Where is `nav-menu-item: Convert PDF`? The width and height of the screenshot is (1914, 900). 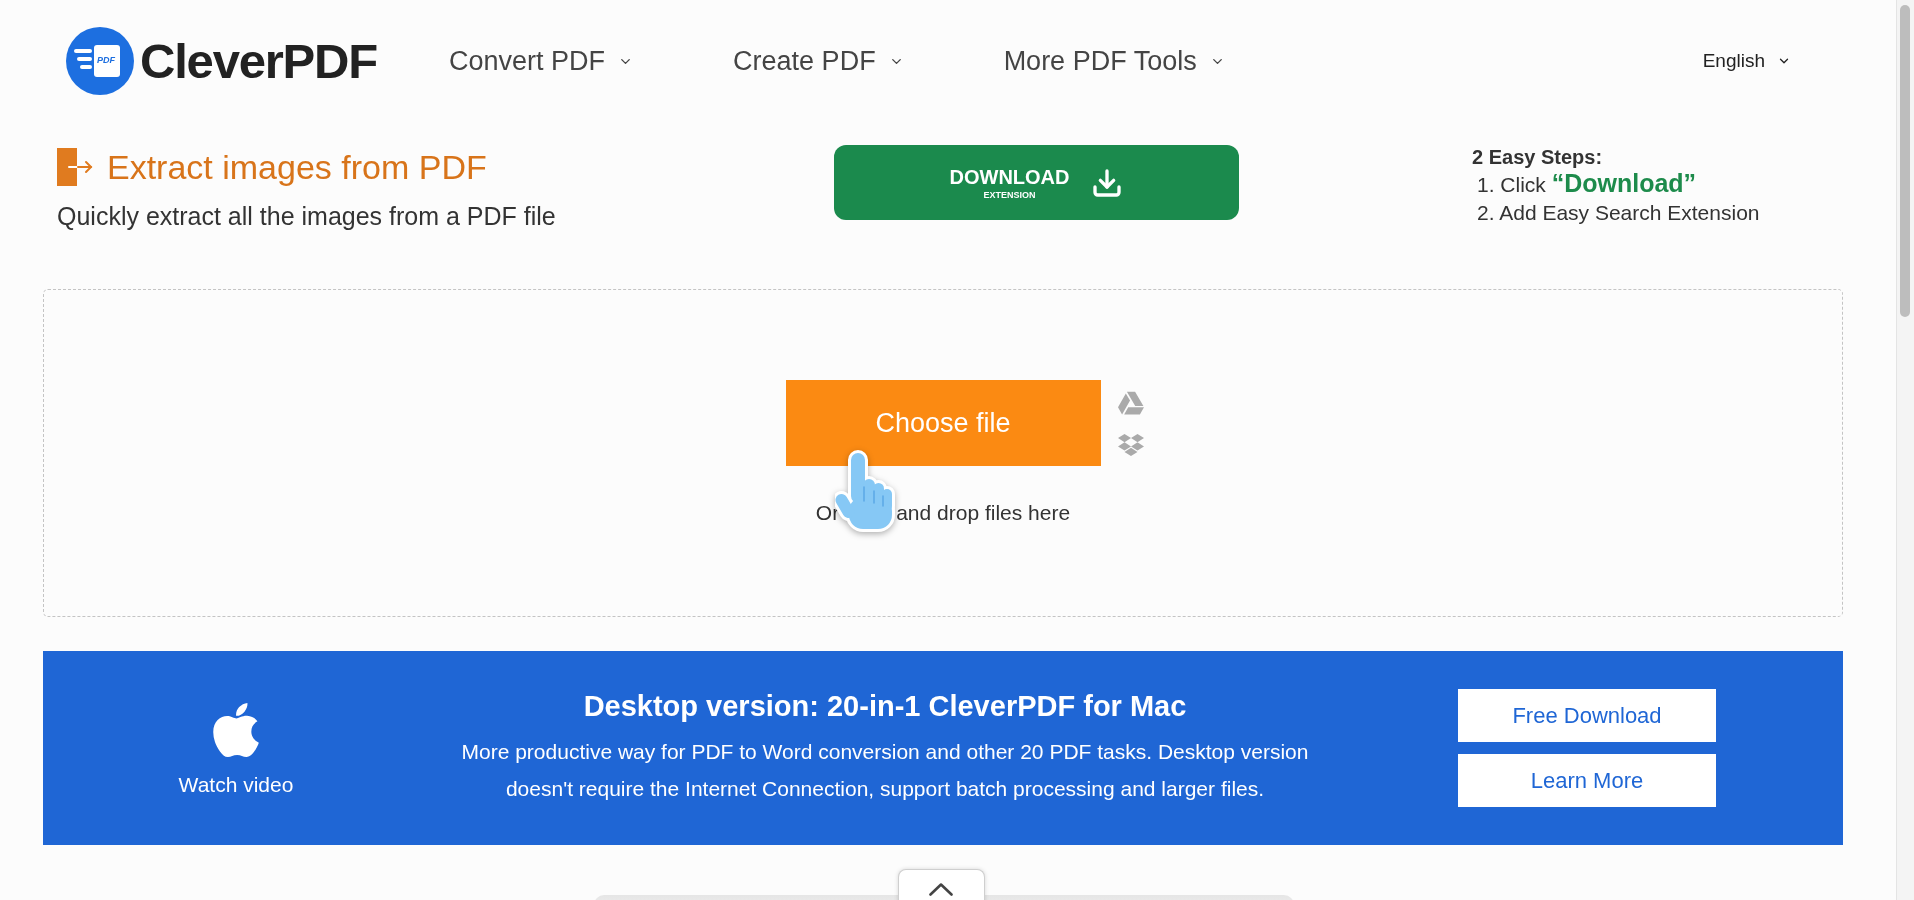 nav-menu-item: Convert PDF is located at coordinates (541, 61).